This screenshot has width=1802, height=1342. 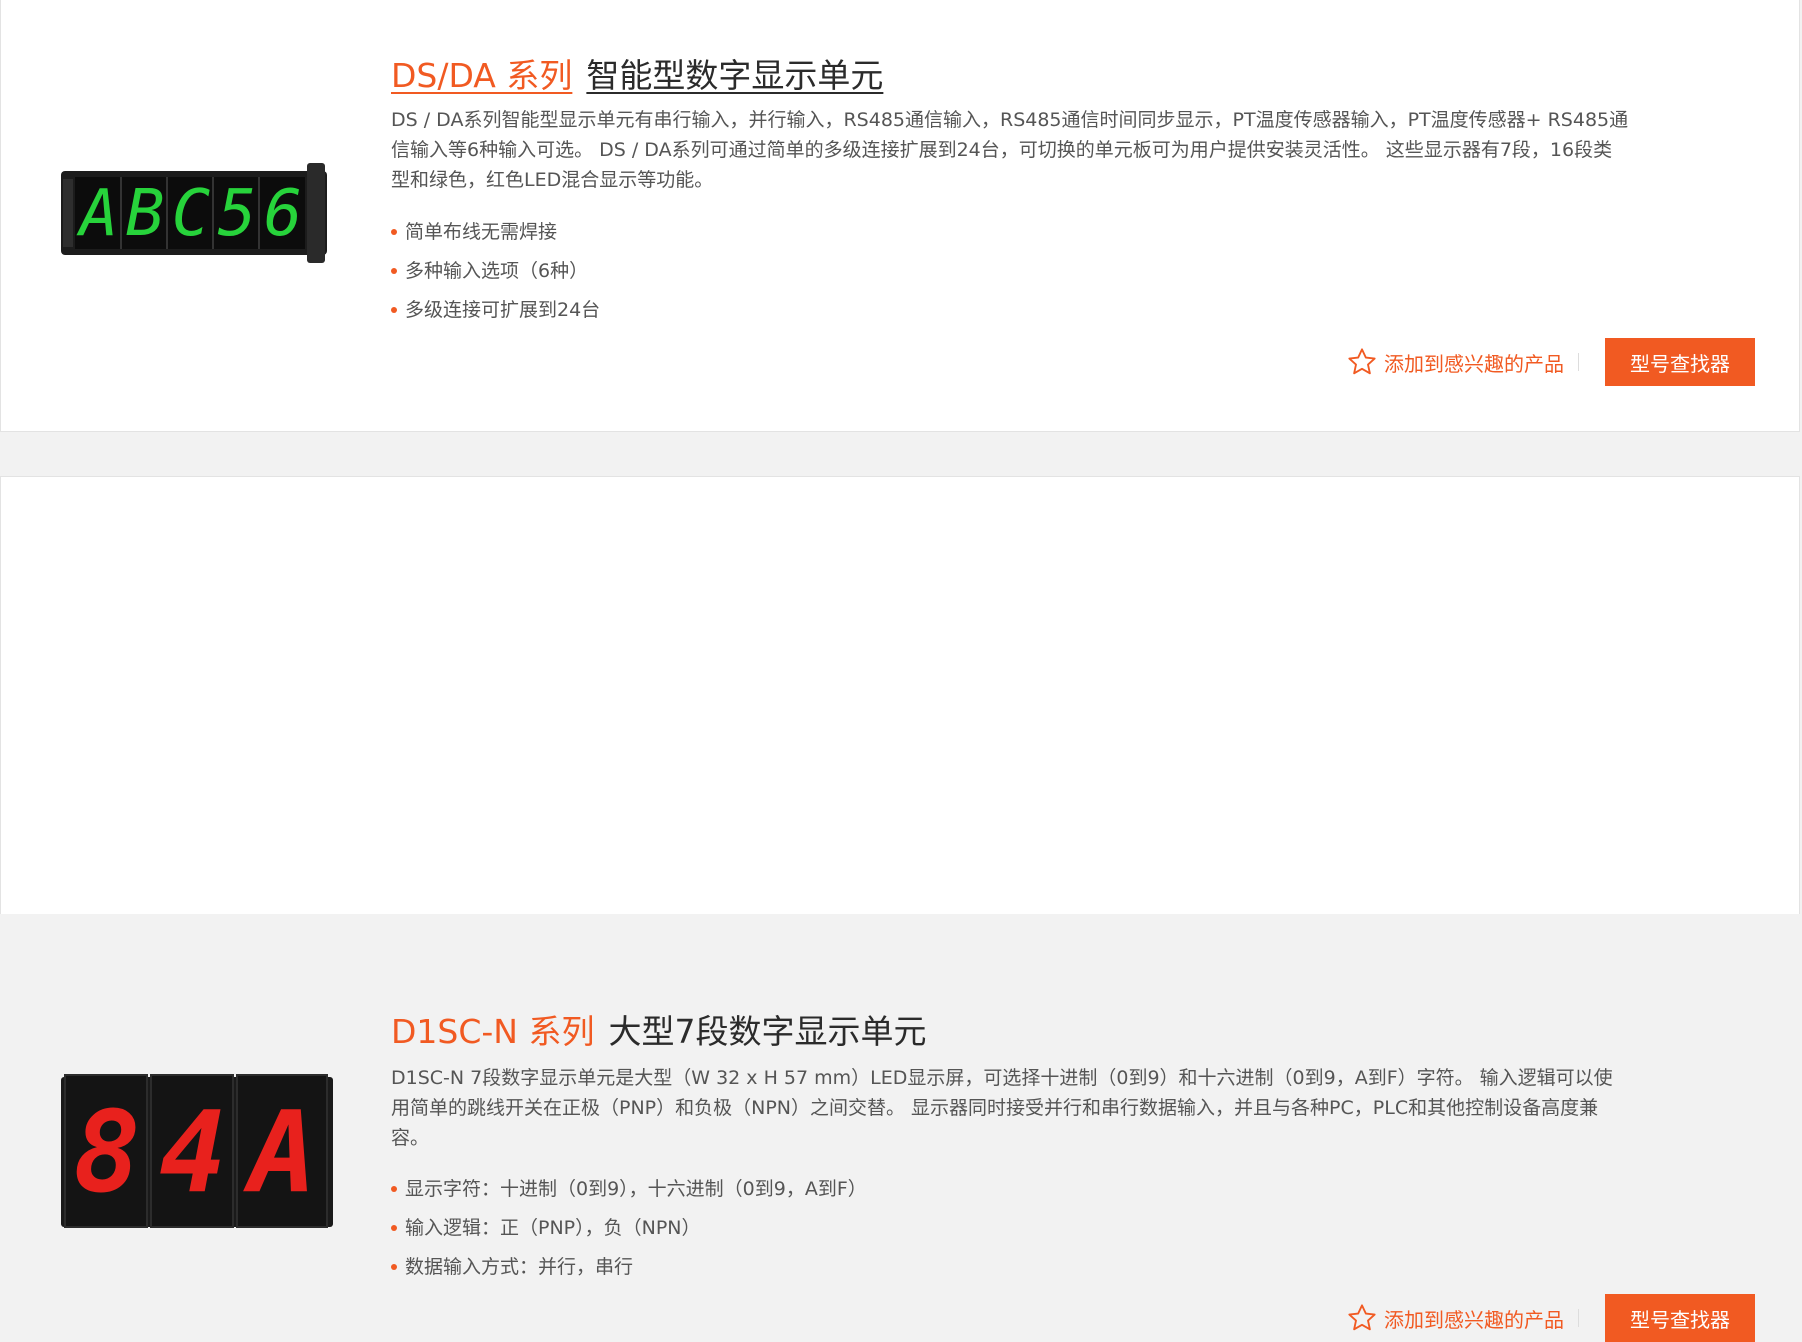 What do you see at coordinates (629, 1267) in the screenshot?
I see `feature-item: 数据输入方式：并行，串行` at bounding box center [629, 1267].